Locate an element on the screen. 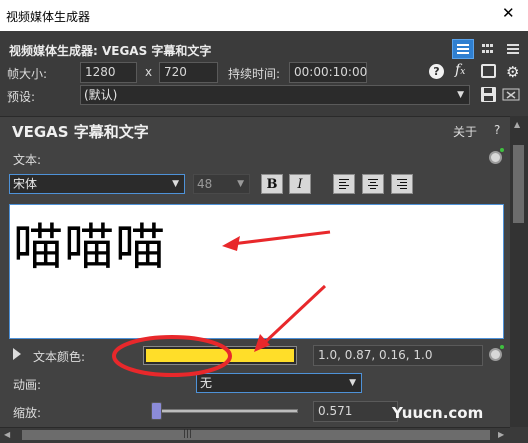  arrow-to-color is located at coordinates (290, 318).